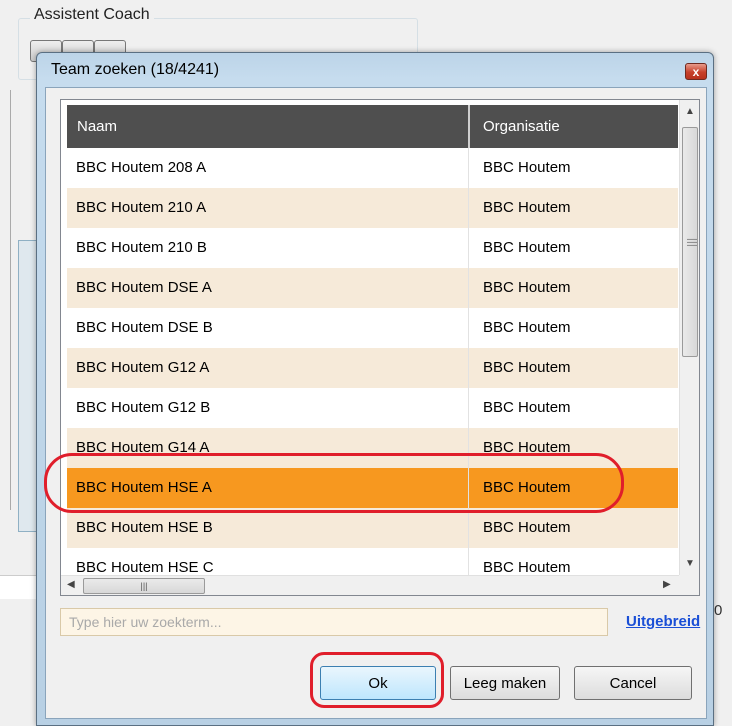 This screenshot has width=732, height=726. I want to click on scroll-down-arrow-icon: ▼, so click(690, 563).